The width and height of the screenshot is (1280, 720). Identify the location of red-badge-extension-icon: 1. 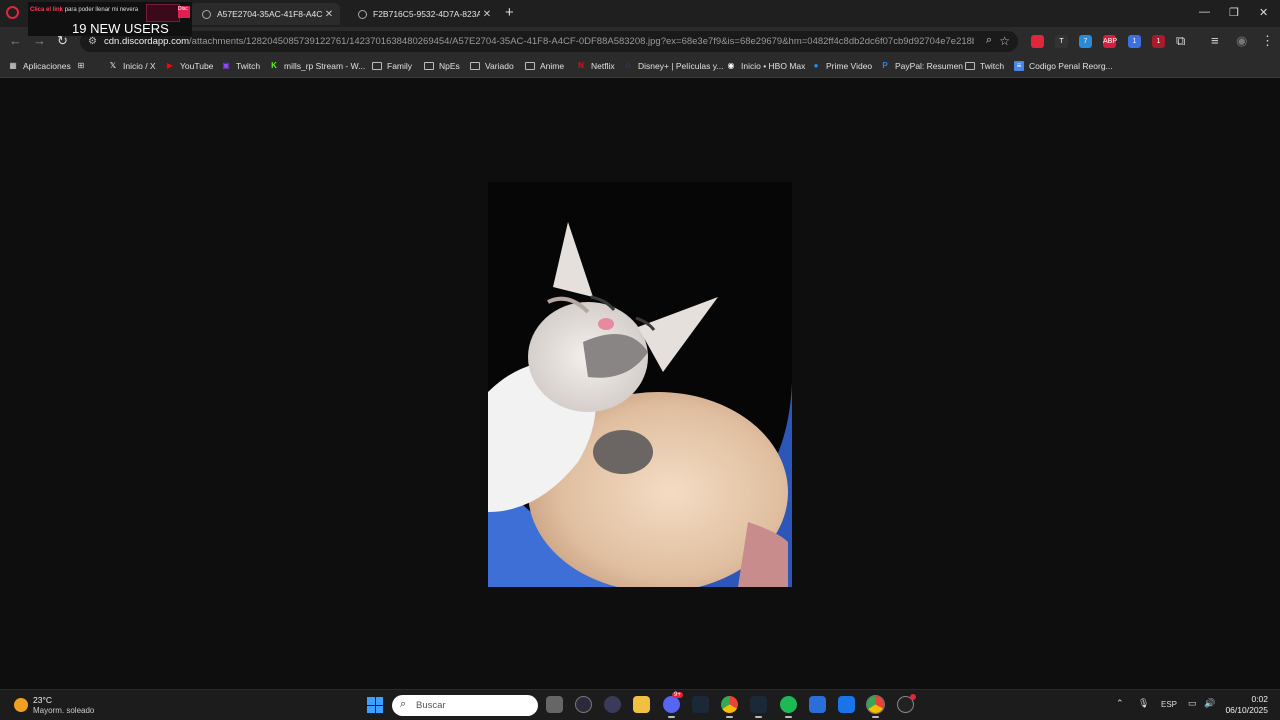
(1158, 41).